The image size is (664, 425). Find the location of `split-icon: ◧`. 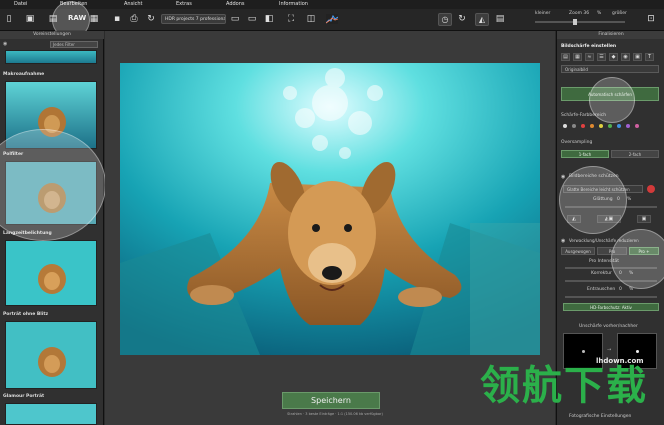

split-icon: ◧ is located at coordinates (269, 19).